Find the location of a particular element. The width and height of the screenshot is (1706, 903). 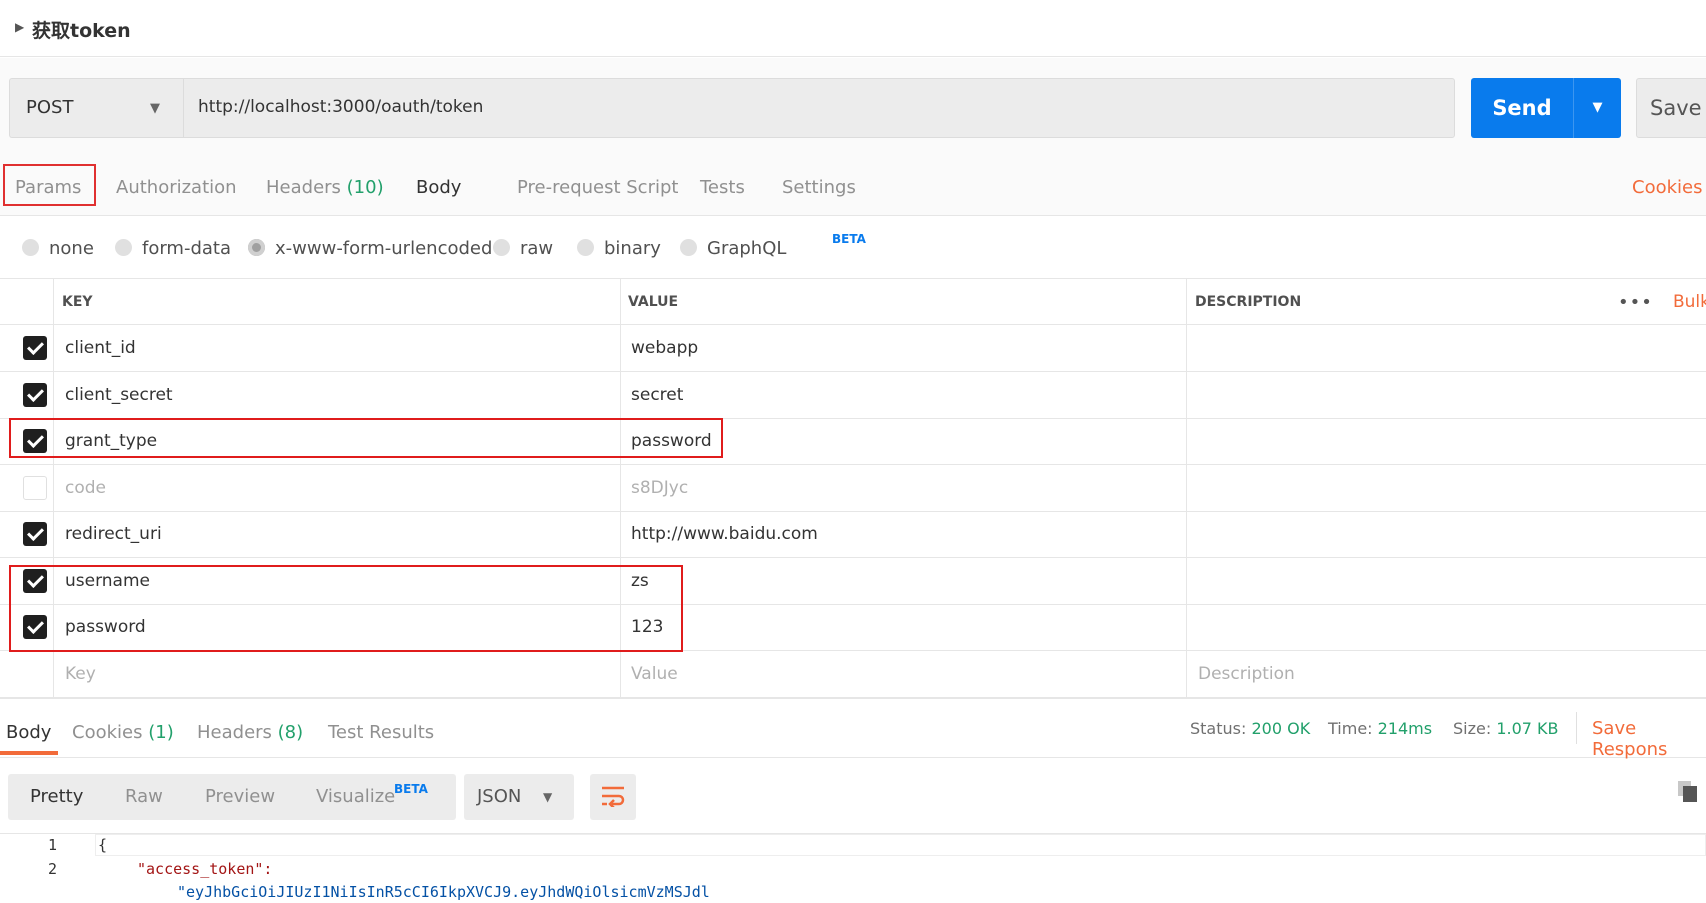

tab-authorization: Authorization is located at coordinates (176, 187).